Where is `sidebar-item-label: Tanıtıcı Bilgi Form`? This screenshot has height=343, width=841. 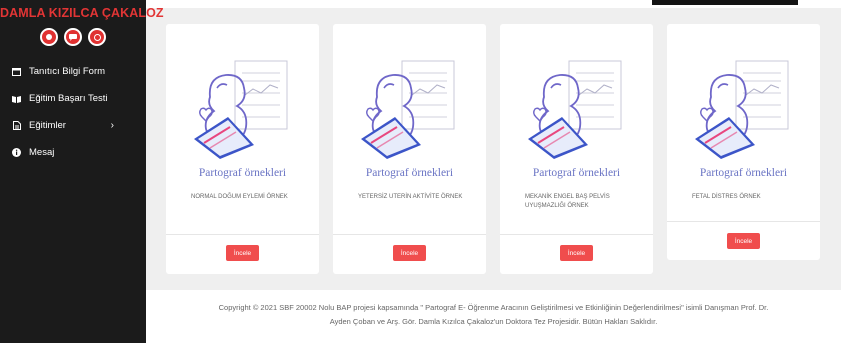
sidebar-item-label: Tanıtıcı Bilgi Form is located at coordinates (67, 71).